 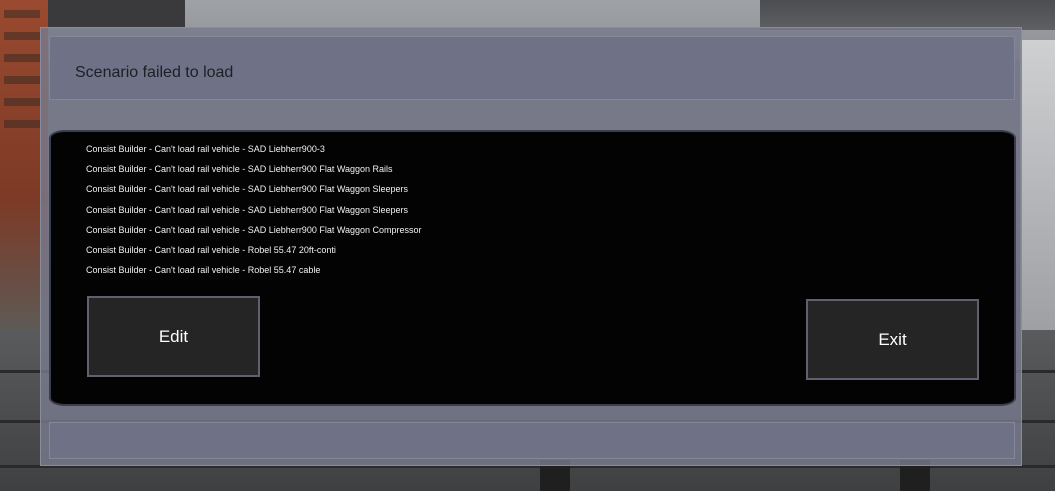 What do you see at coordinates (532, 440) in the screenshot?
I see `dialog-footer` at bounding box center [532, 440].